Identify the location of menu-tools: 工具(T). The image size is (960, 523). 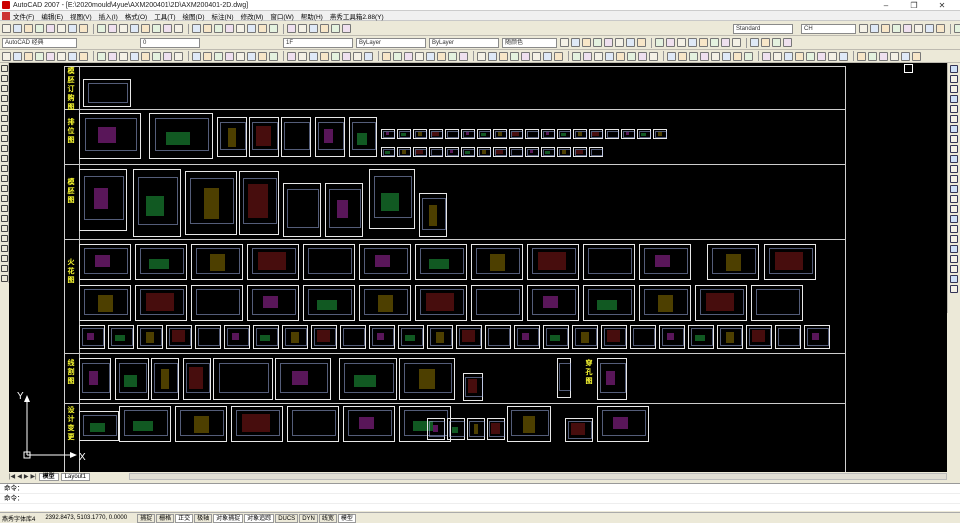
(164, 16).